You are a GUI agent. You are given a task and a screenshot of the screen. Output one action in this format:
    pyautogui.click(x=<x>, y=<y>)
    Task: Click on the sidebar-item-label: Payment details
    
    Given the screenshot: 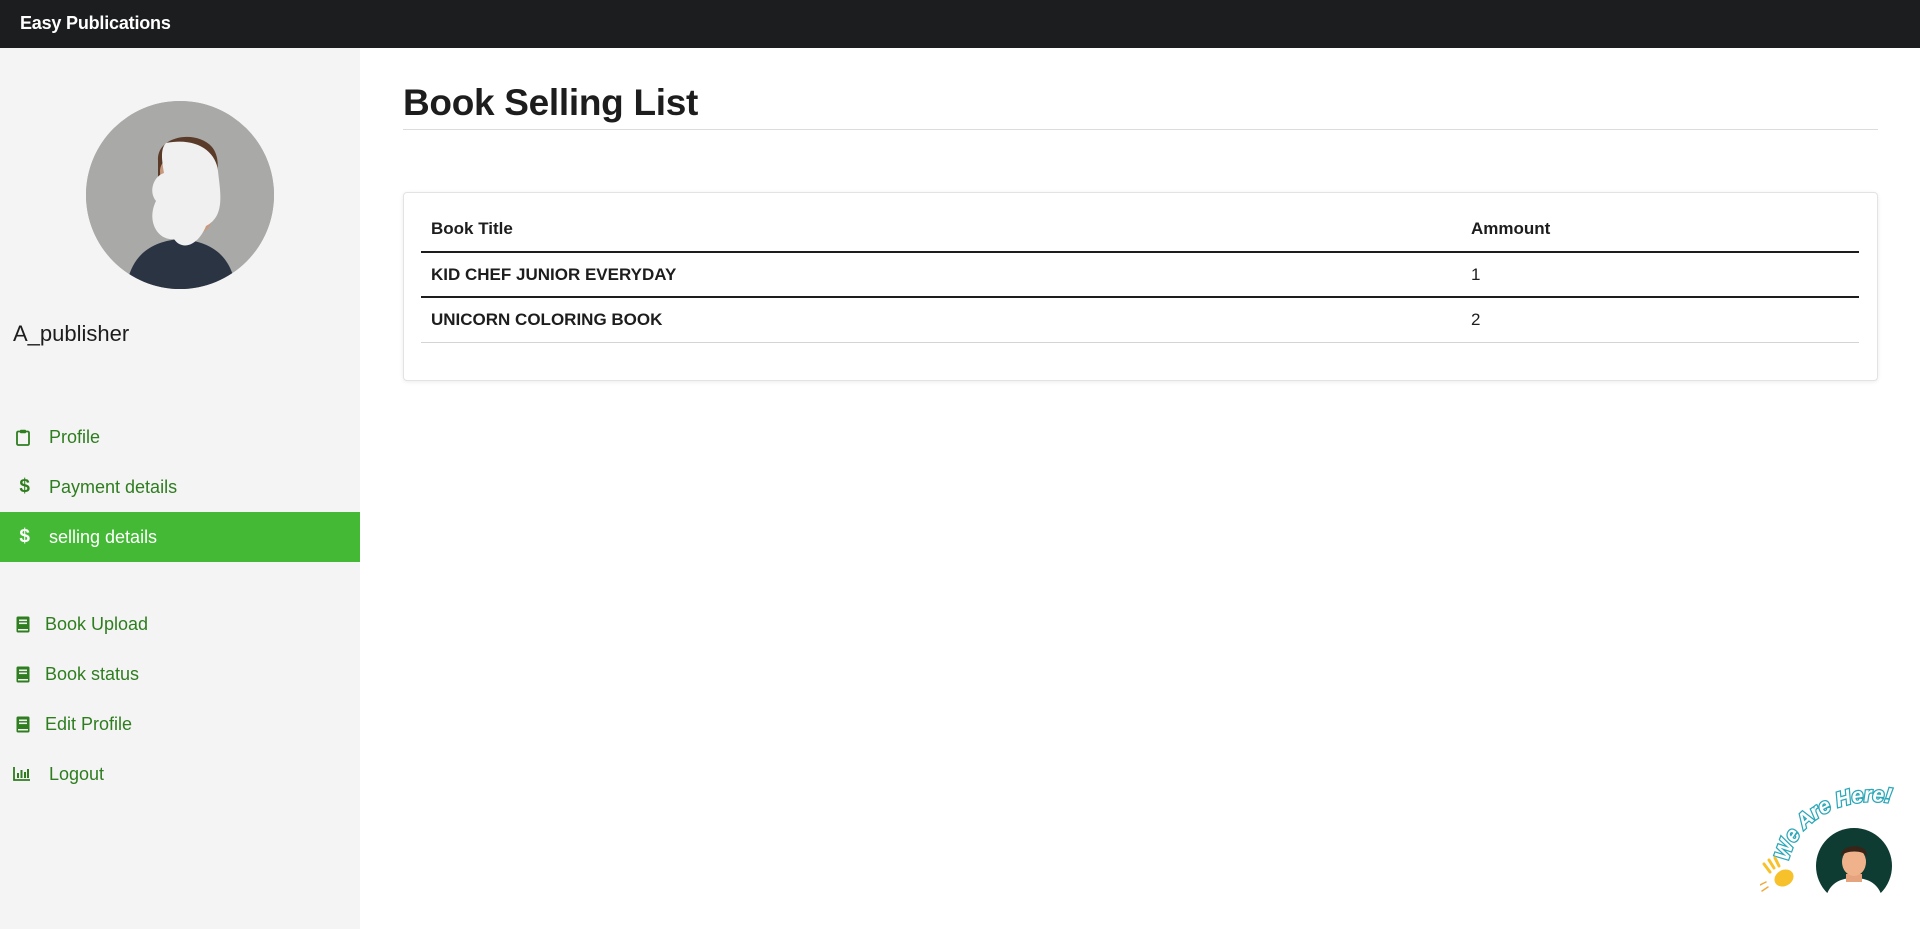 What is the action you would take?
    pyautogui.click(x=113, y=486)
    